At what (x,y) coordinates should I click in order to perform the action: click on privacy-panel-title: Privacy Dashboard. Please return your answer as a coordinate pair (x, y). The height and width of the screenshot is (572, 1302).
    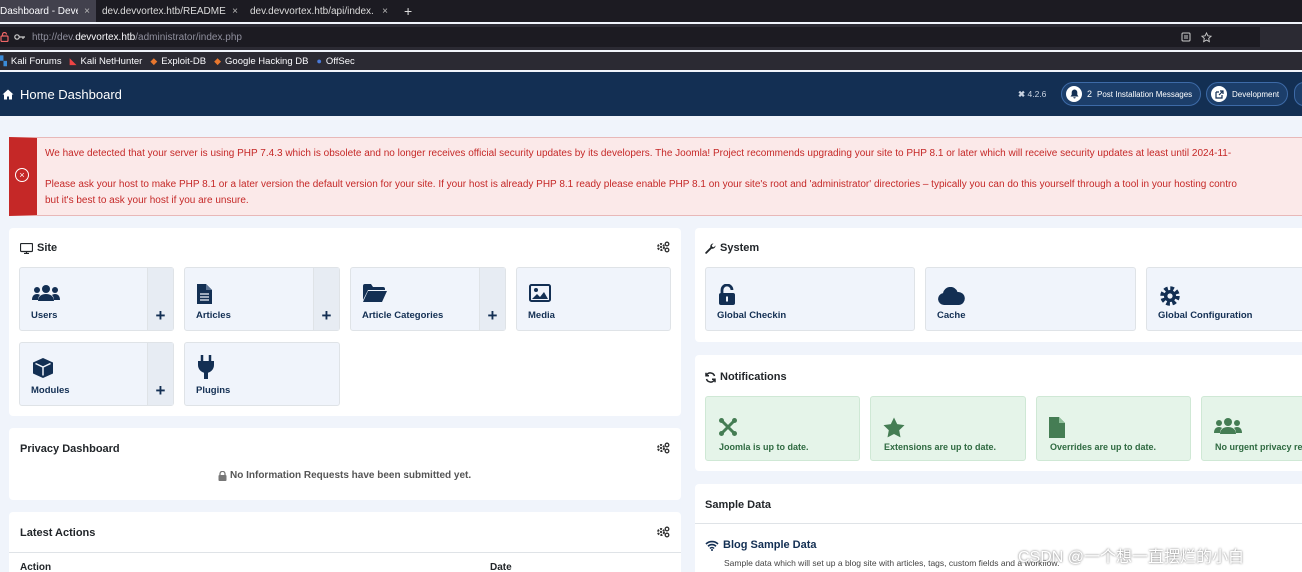
    Looking at the image, I should click on (70, 449).